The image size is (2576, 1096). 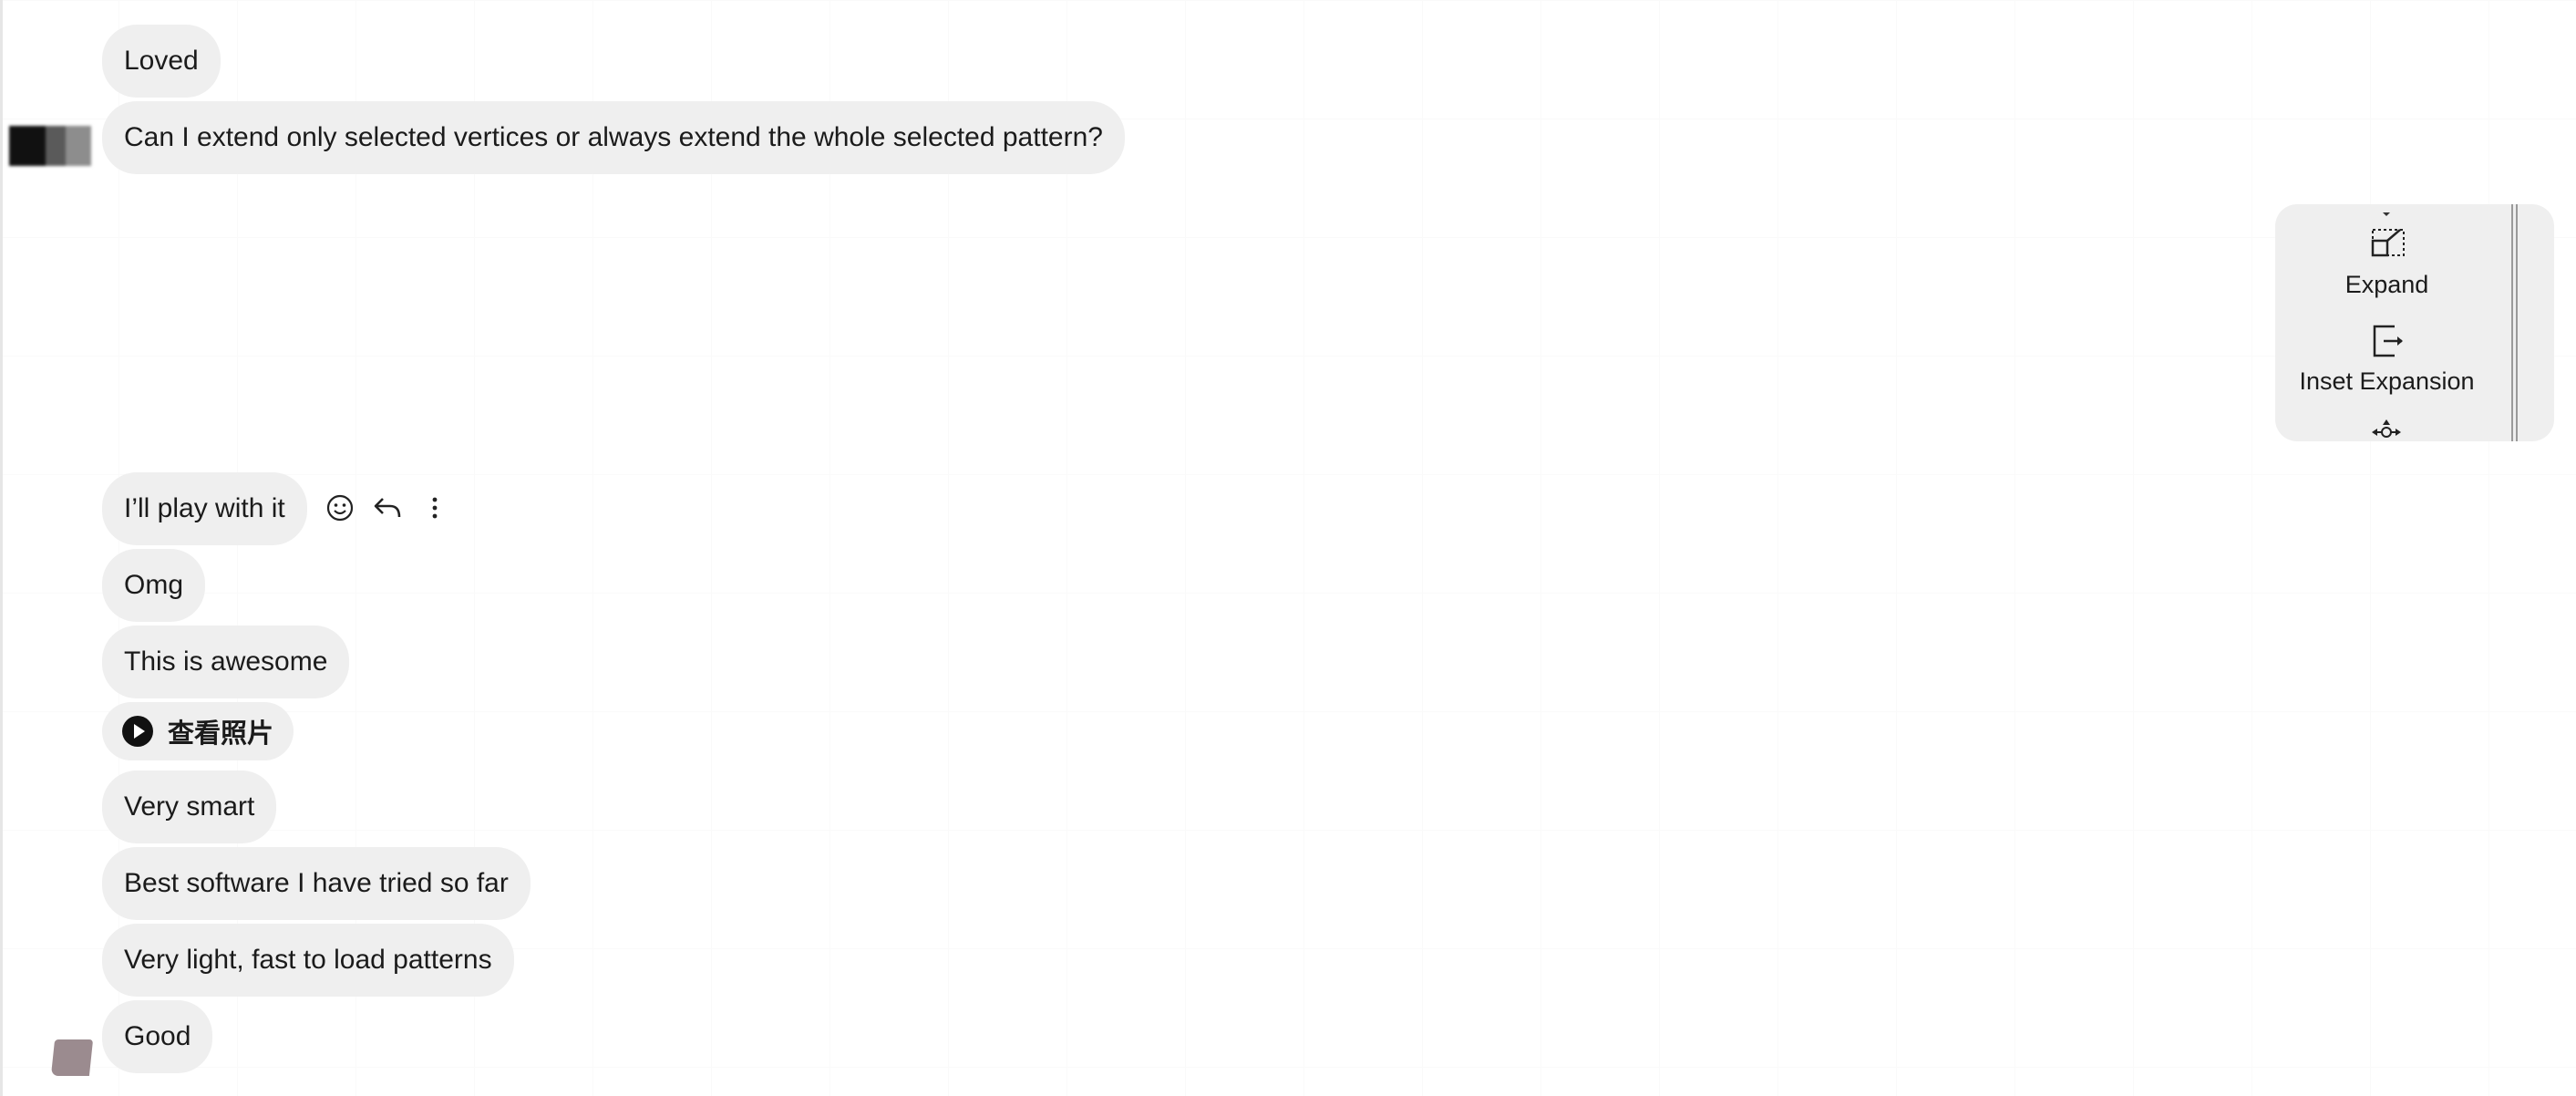 I want to click on left-border, so click(x=1, y=548).